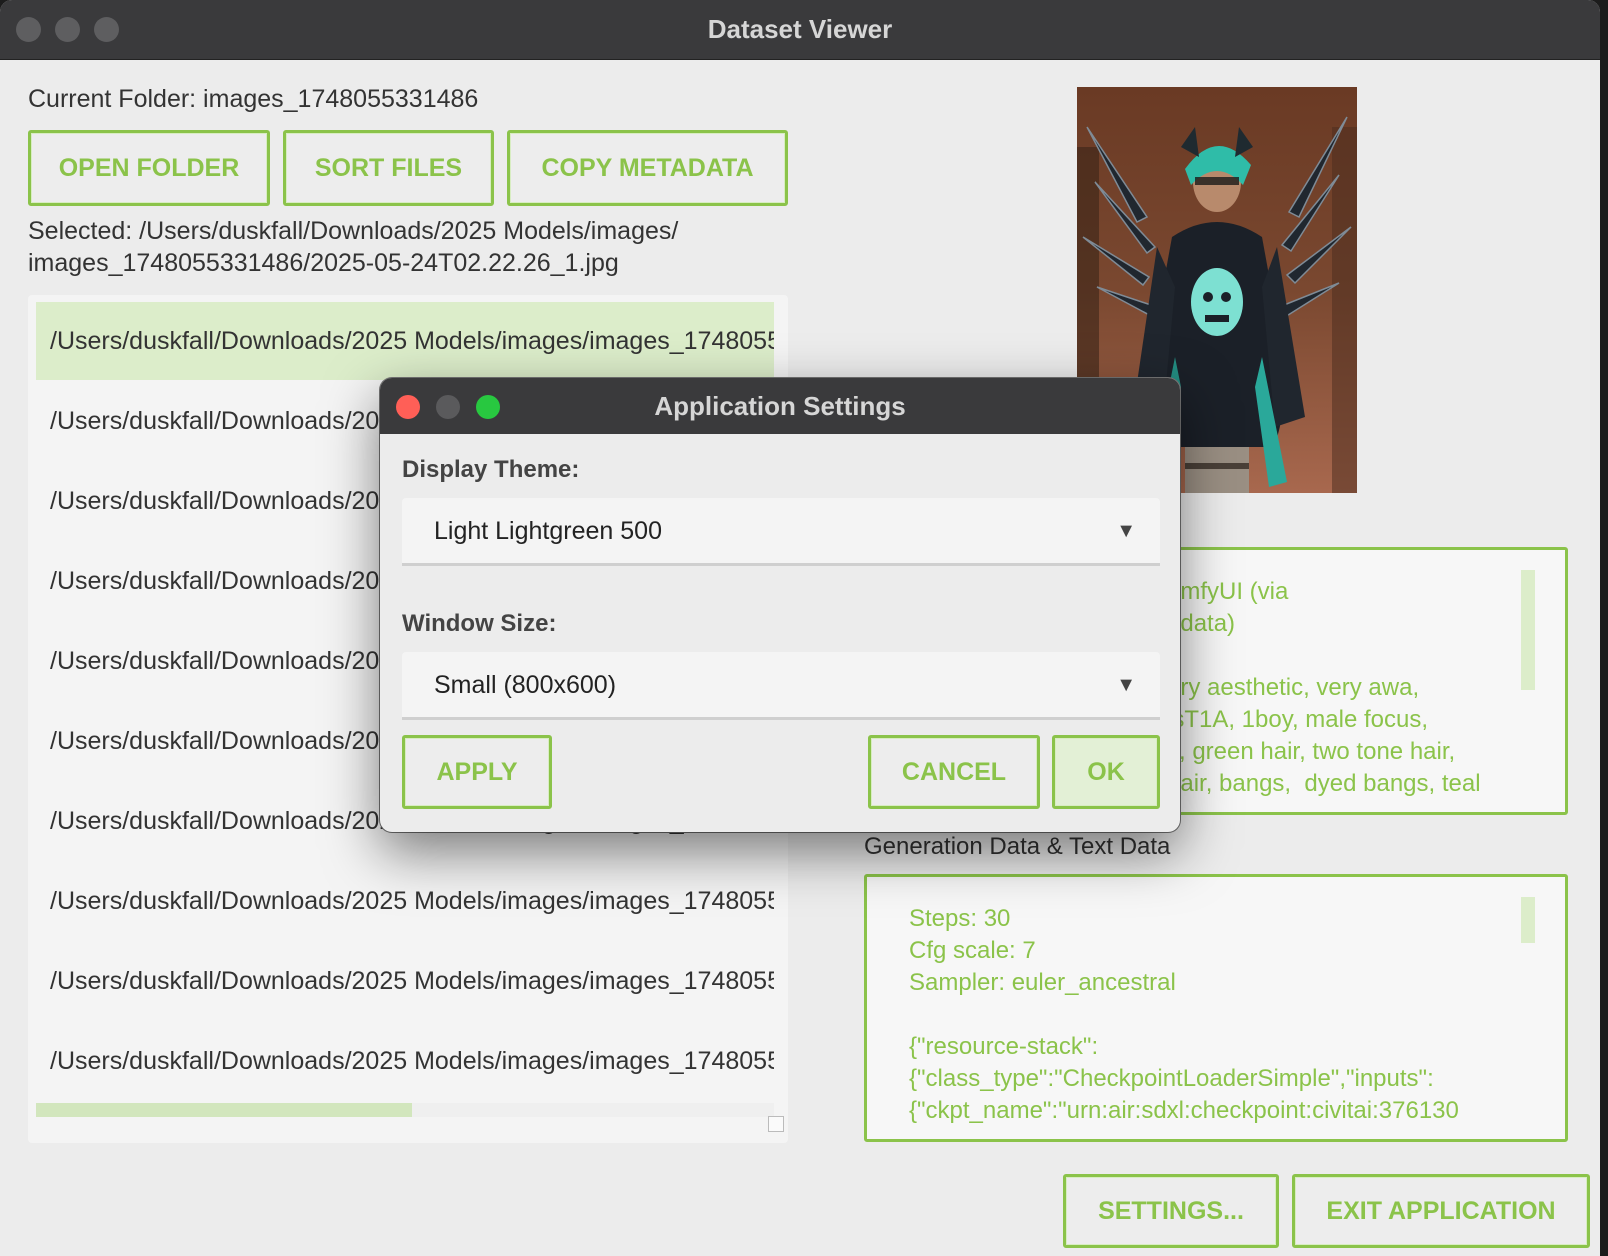 The height and width of the screenshot is (1256, 1608). I want to click on horizontal-scrollbar-thumb, so click(224, 1110).